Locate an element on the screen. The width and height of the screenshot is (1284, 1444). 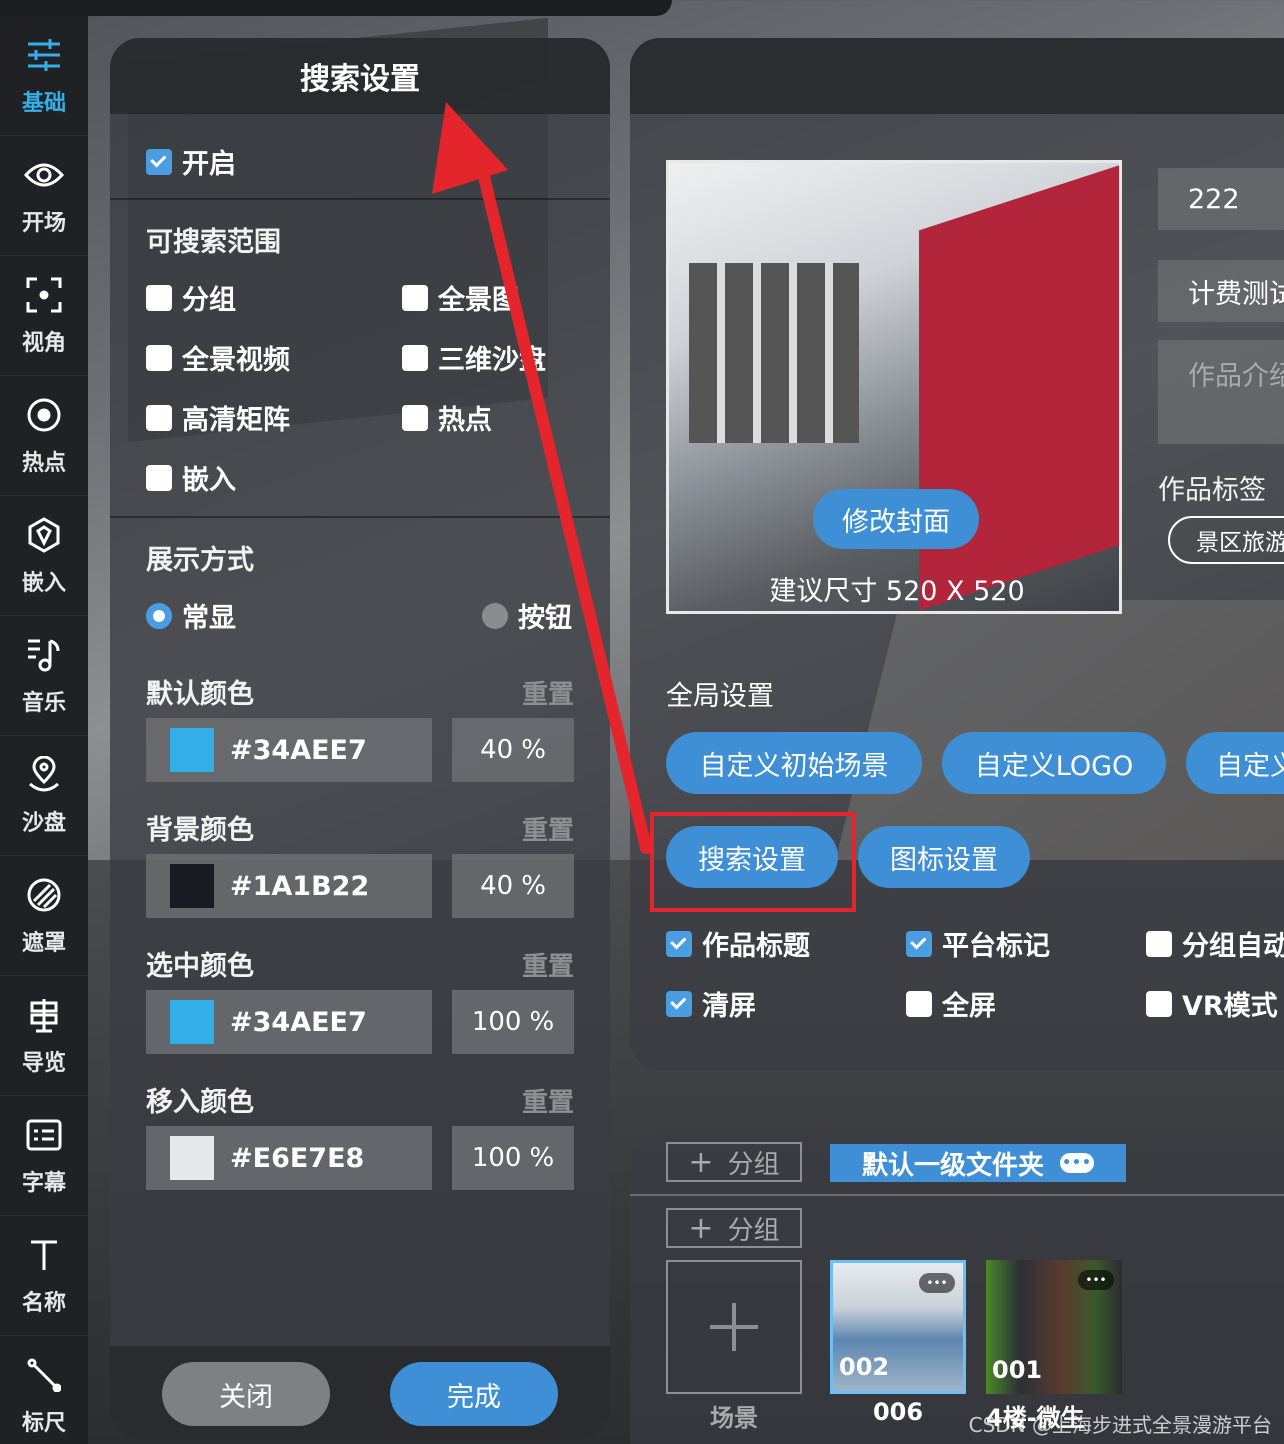
add-scene-button is located at coordinates (734, 1327).